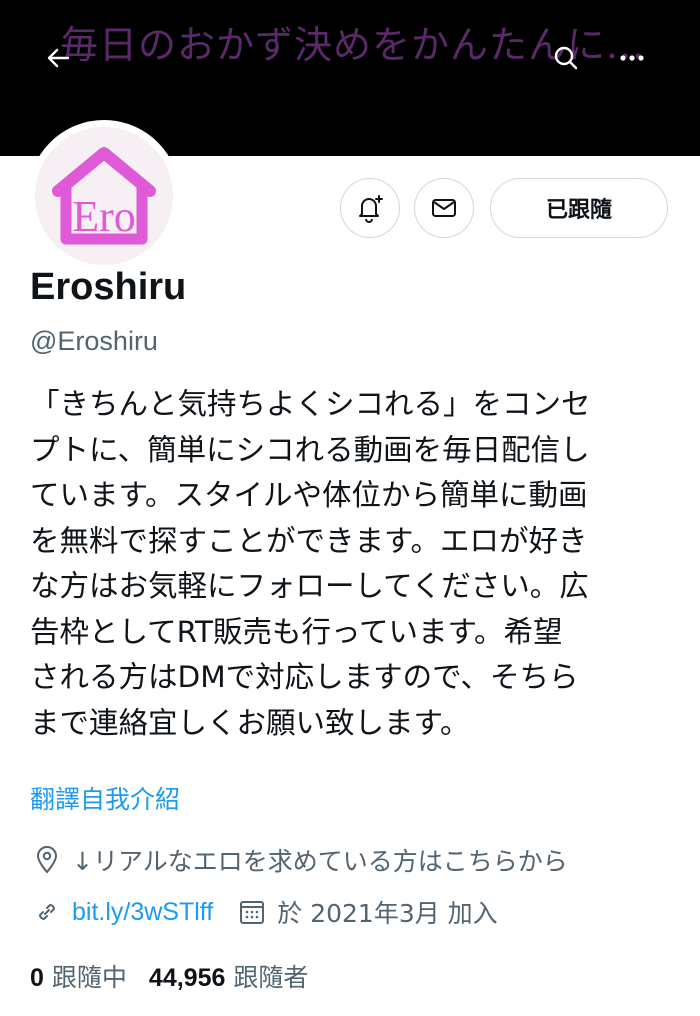 This screenshot has height=1016, width=700. Describe the element at coordinates (89, 976) in the screenshot. I see `following-label: 跟隨中` at that location.